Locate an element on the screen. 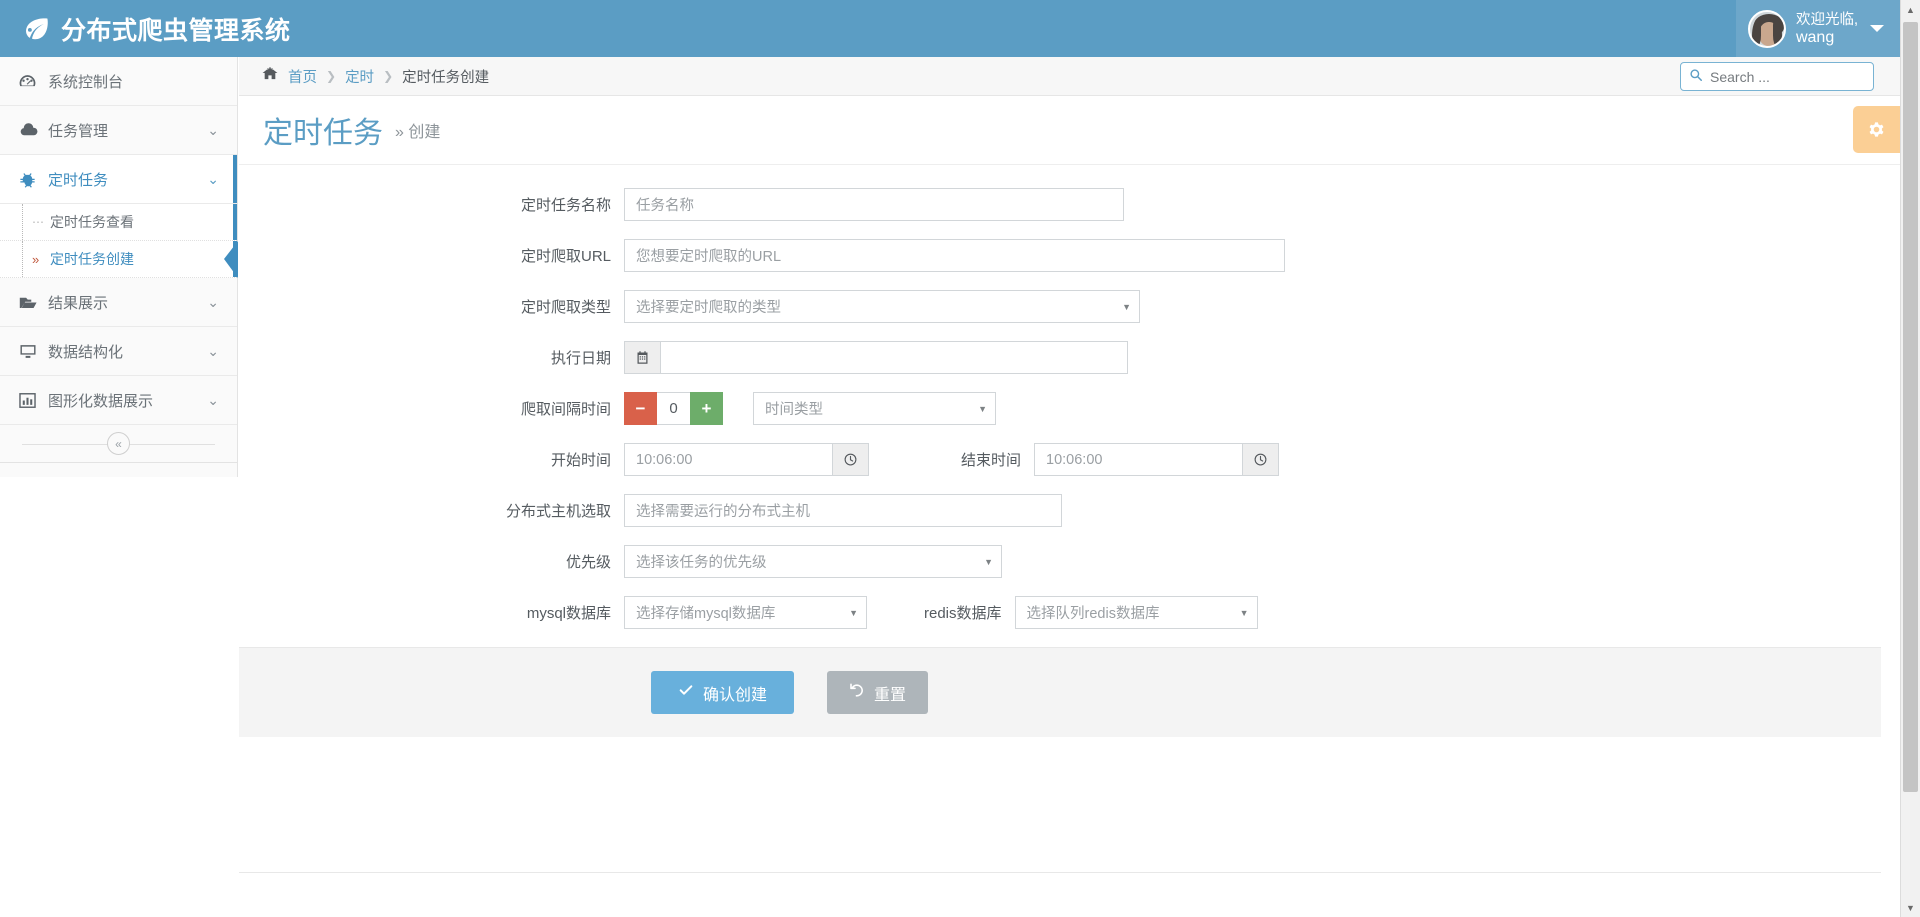 The height and width of the screenshot is (917, 1920). collapse-chevrons-icon: « is located at coordinates (118, 443).